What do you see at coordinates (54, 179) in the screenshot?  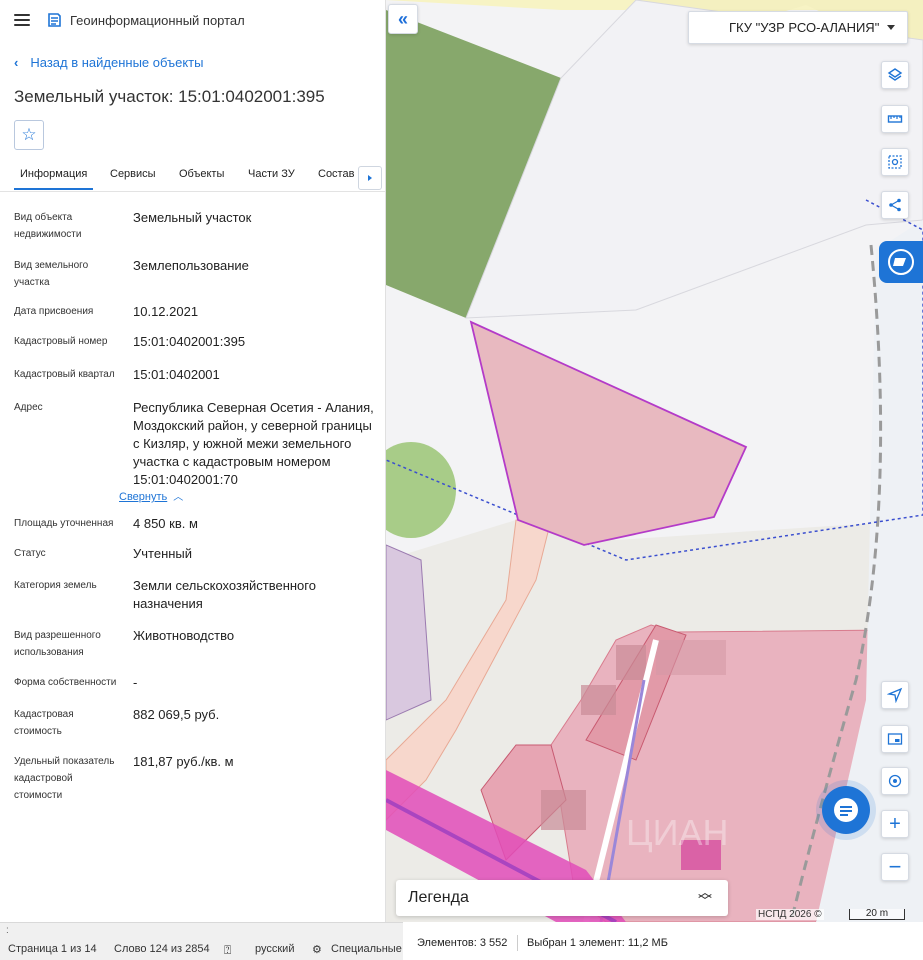 I see `tab-information: Информация` at bounding box center [54, 179].